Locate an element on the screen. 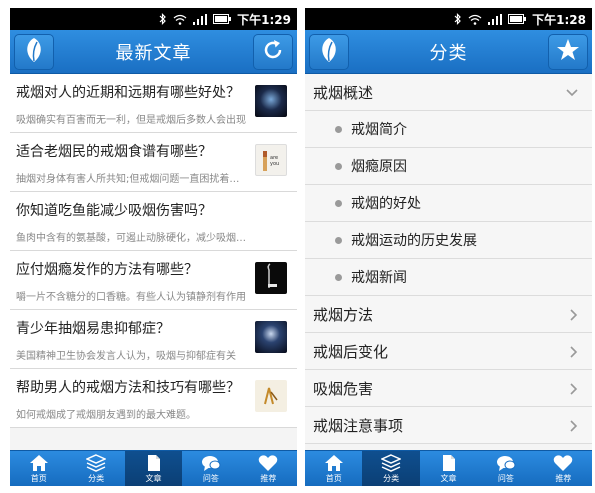  category-label: 吸烟危害 is located at coordinates (343, 388).